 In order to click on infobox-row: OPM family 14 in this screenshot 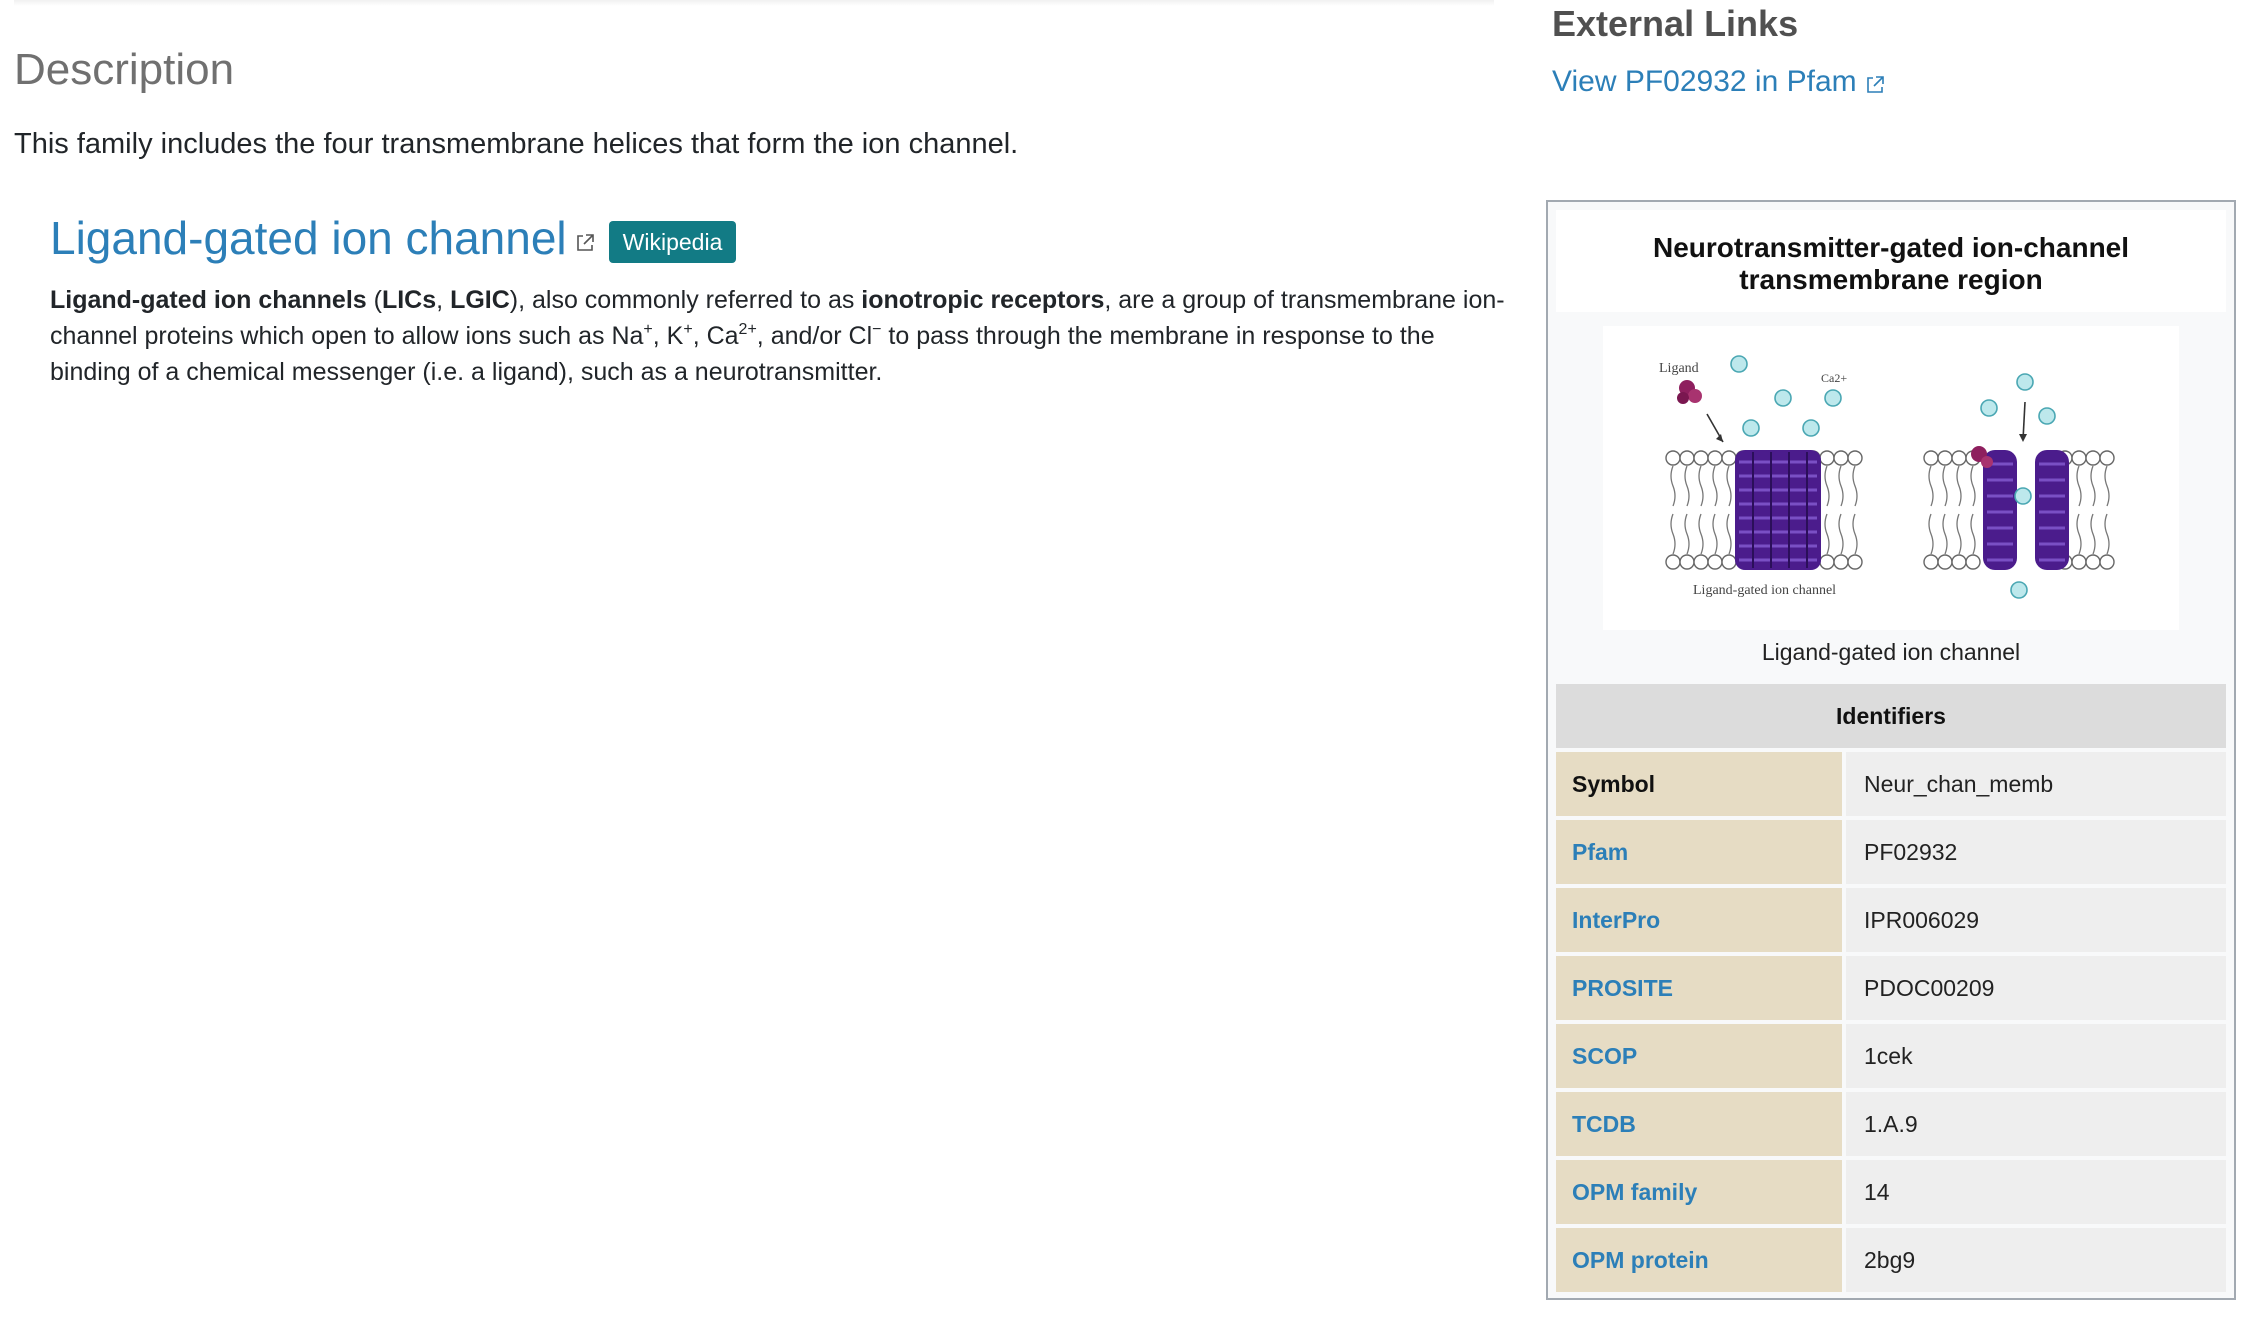, I will do `click(1891, 1192)`.